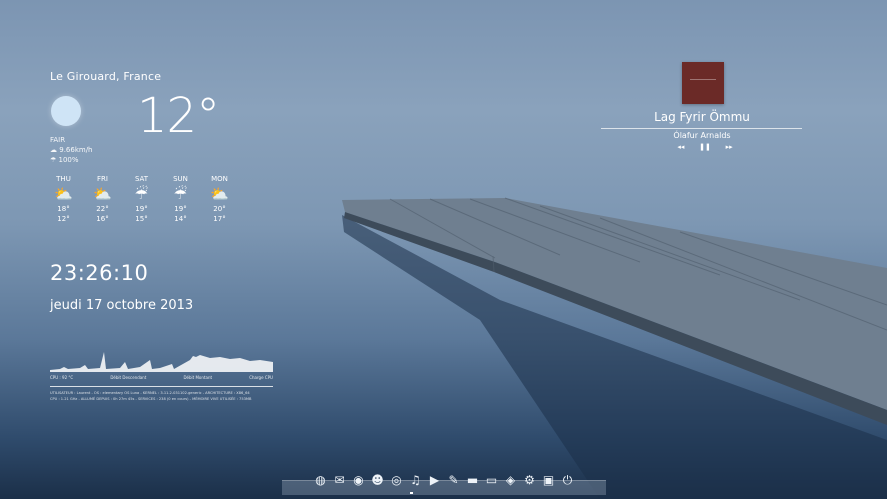  Describe the element at coordinates (549, 480) in the screenshot. I see `terminal-icon: ▣` at that location.